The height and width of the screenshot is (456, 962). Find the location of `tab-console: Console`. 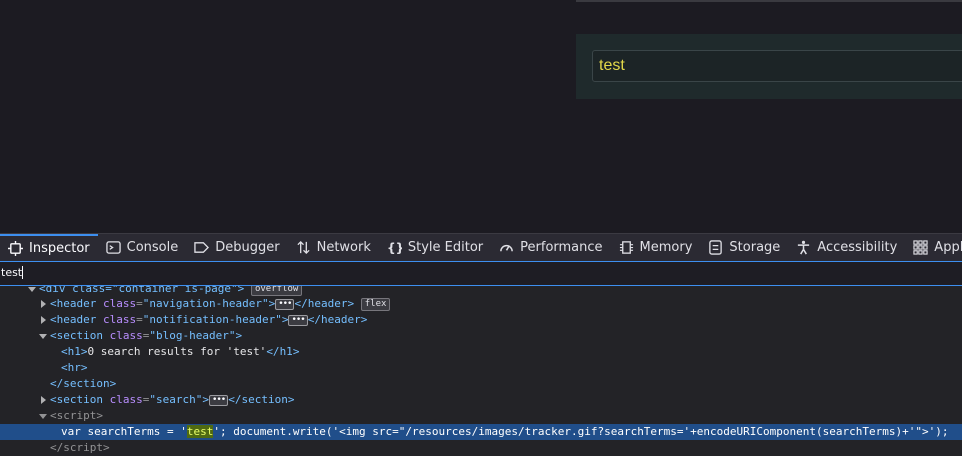

tab-console: Console is located at coordinates (142, 247).